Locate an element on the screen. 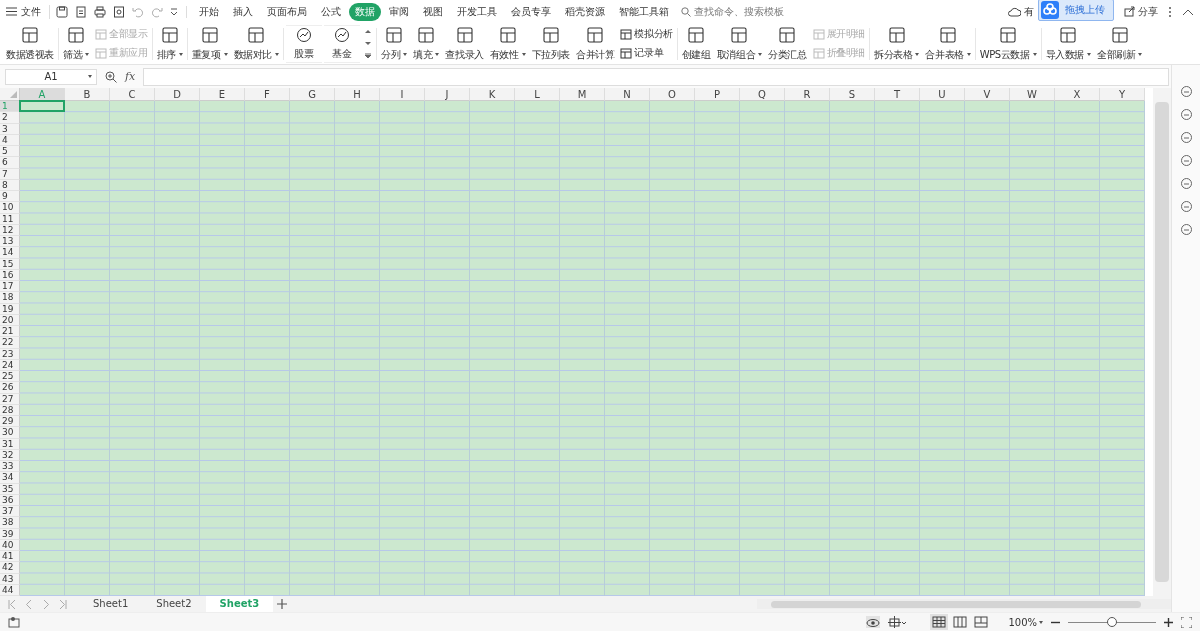  ribbon-button: 有效性 is located at coordinates (507, 43).